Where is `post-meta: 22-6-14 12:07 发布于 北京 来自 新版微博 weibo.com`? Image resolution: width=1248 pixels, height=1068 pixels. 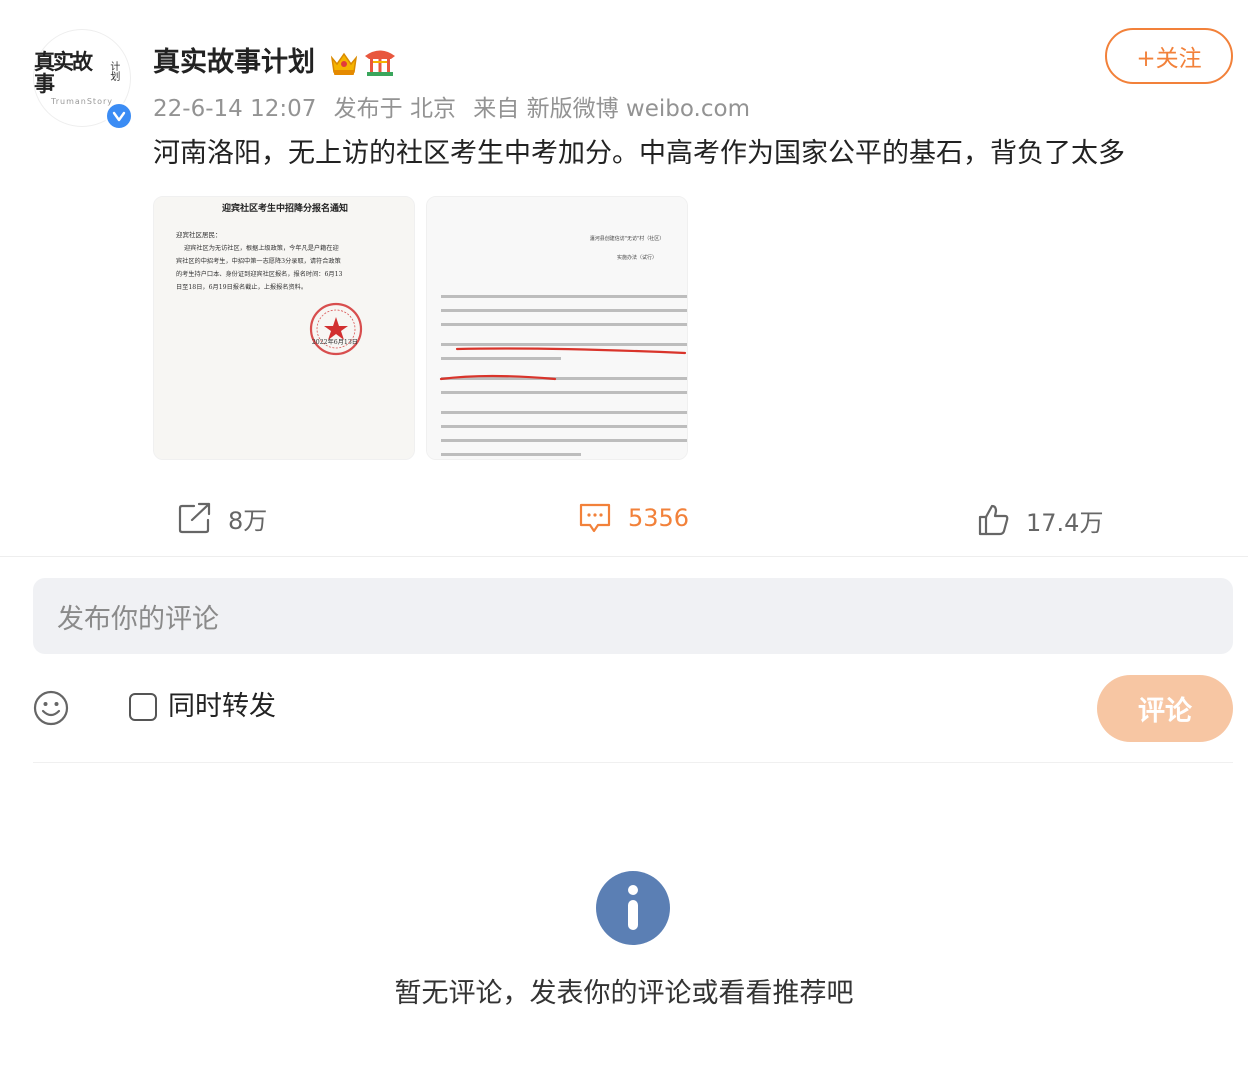
post-meta: 22-6-14 12:07 发布于 北京 来自 新版微博 weibo.com is located at coordinates (456, 109).